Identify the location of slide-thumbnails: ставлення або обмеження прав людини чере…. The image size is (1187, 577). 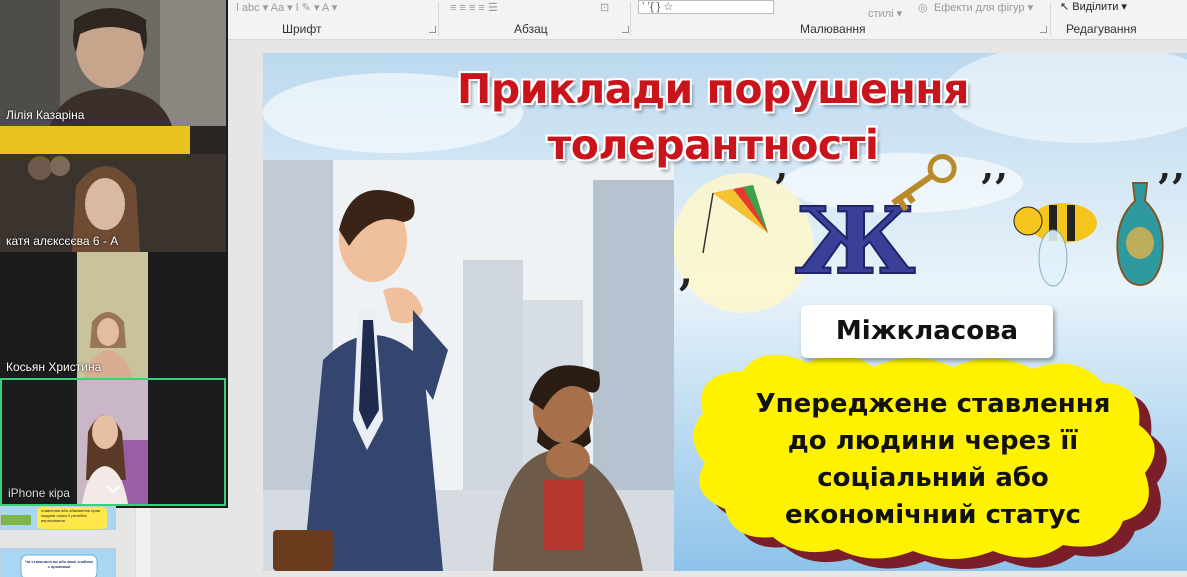
(75, 541).